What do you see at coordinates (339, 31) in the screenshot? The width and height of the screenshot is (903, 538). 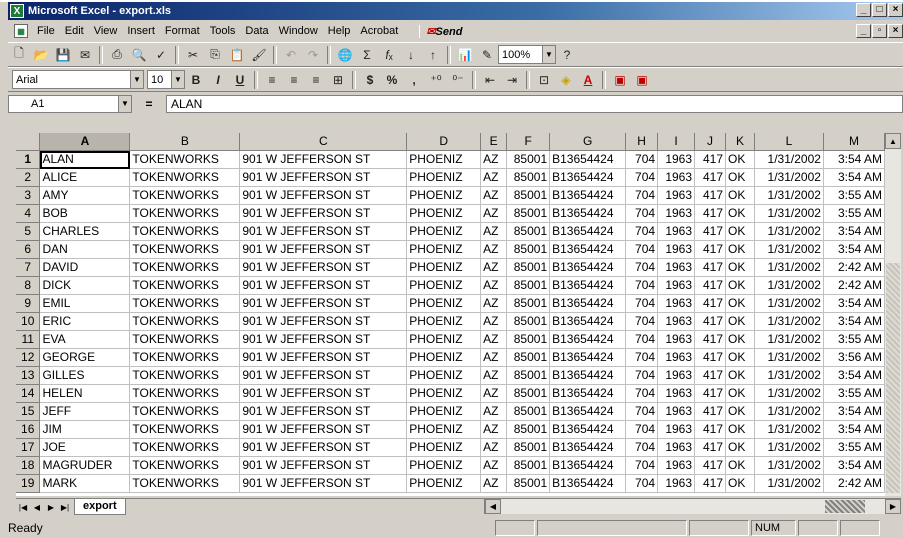 I see `menu-help: Help` at bounding box center [339, 31].